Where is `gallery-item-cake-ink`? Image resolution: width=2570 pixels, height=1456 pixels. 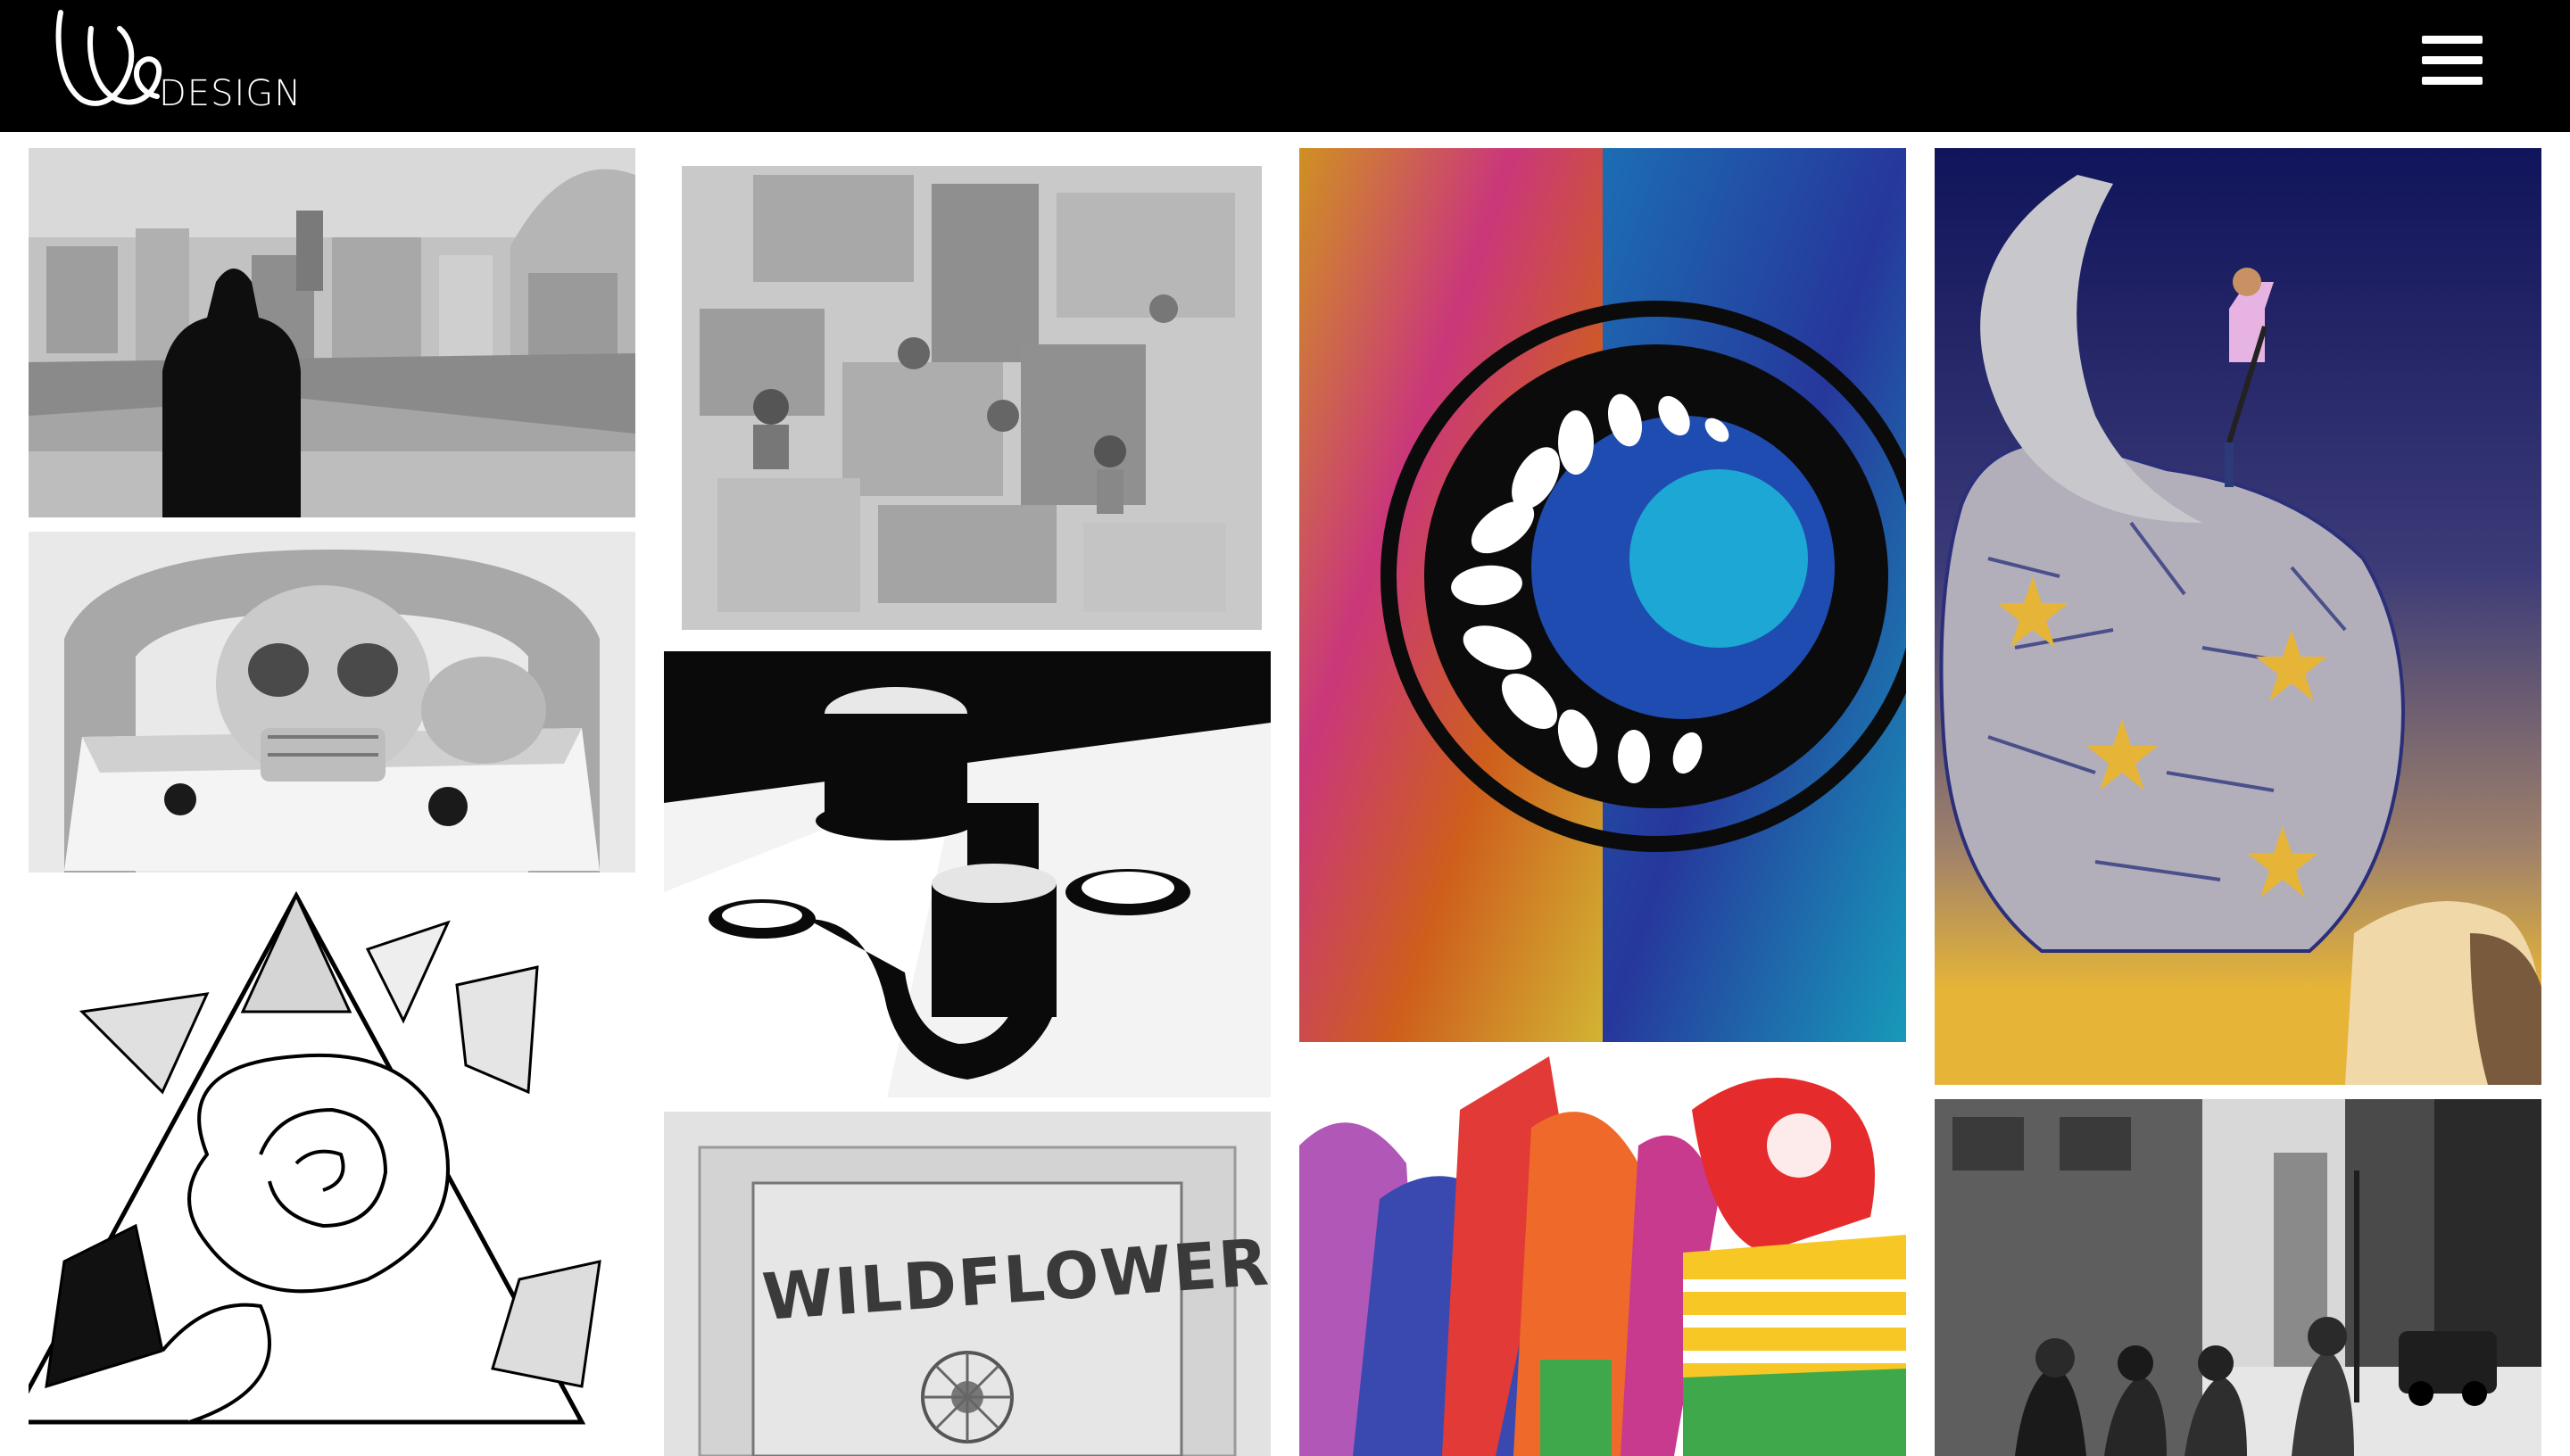
gallery-item-cake-ink is located at coordinates (967, 874).